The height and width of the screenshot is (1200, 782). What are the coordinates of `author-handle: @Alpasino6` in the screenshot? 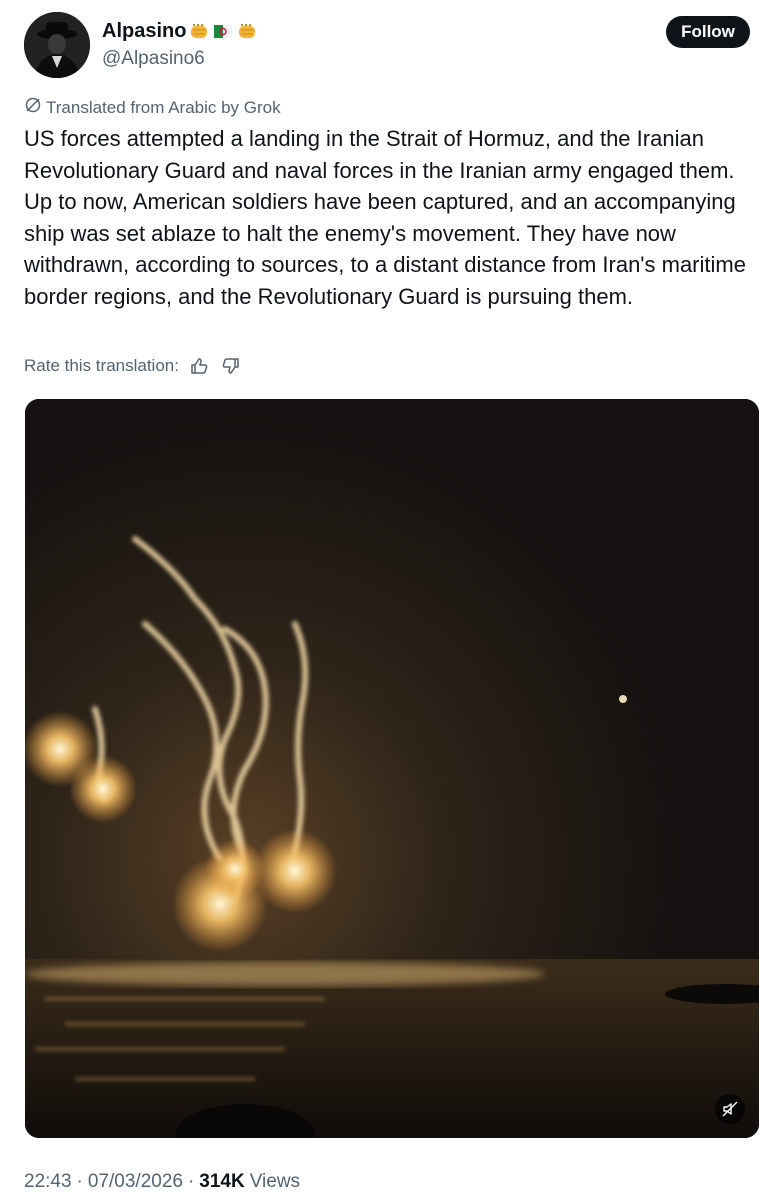 It's located at (180, 59).